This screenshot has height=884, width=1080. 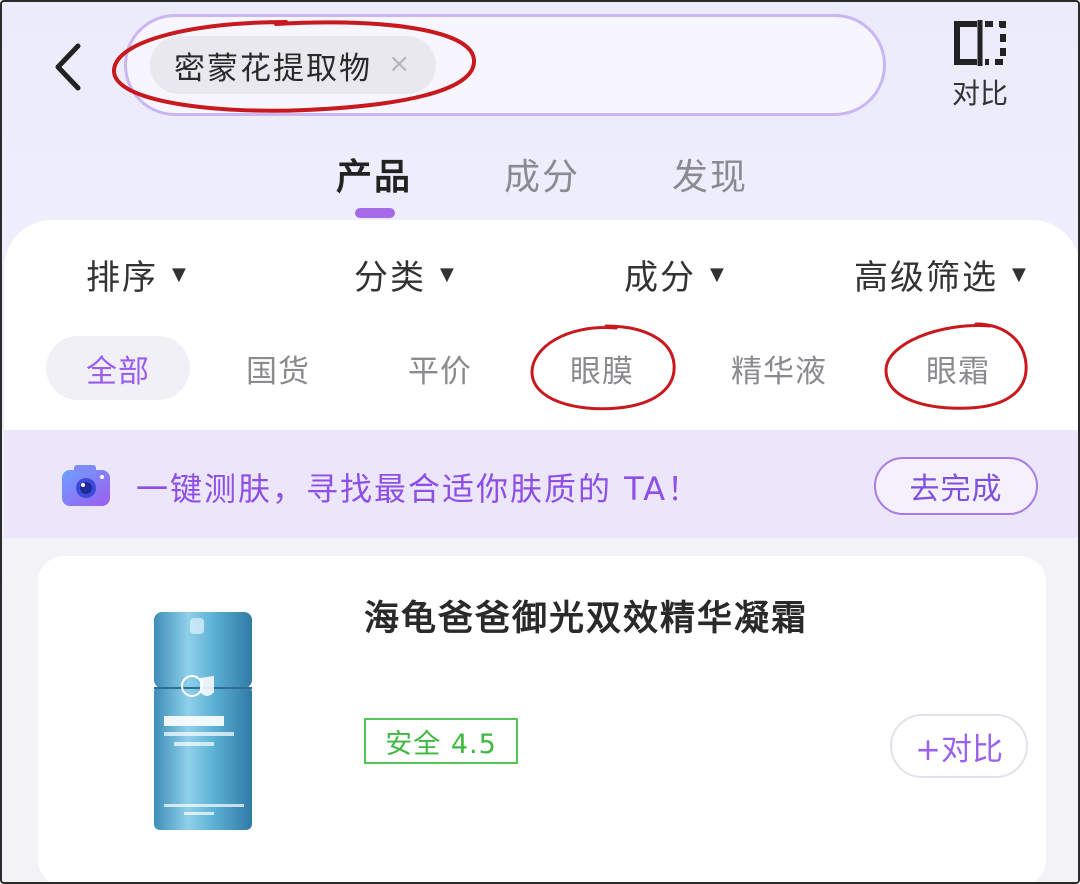 I want to click on tab-products: 产品, so click(x=374, y=174).